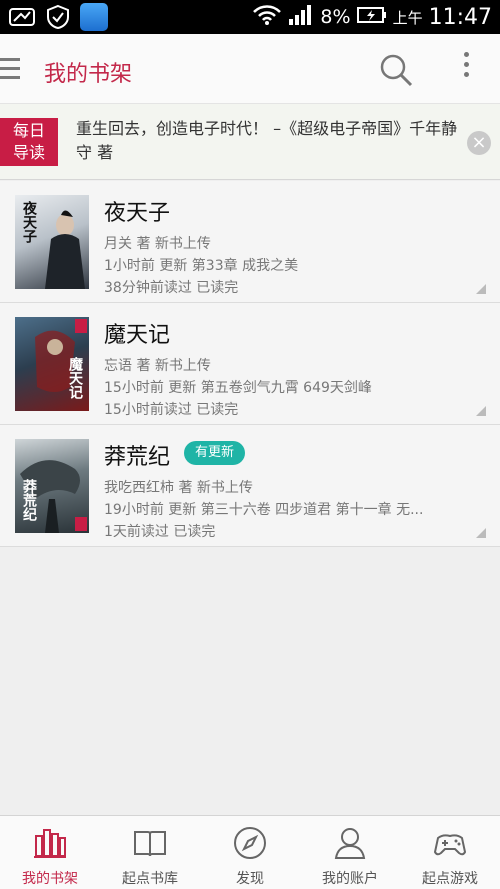 The image size is (500, 889). What do you see at coordinates (178, 488) in the screenshot?
I see `book-author: 我吃西红柿 著 新书上传` at bounding box center [178, 488].